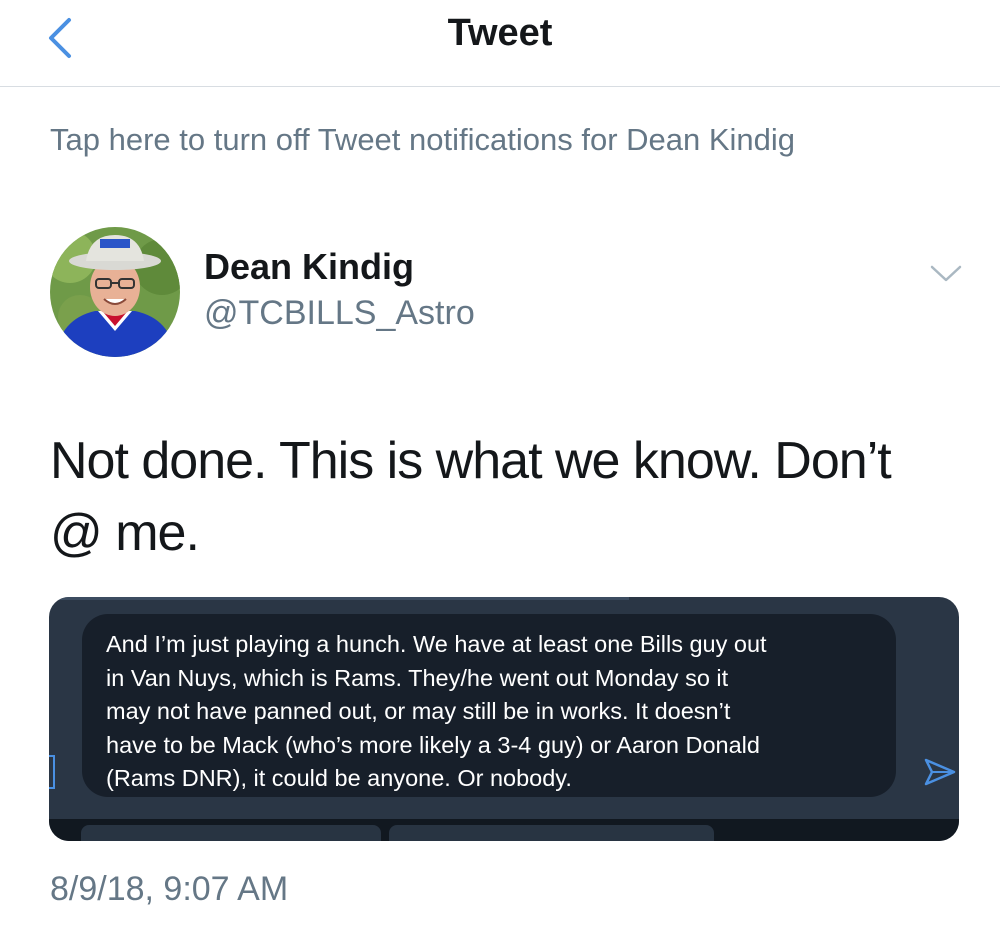 The height and width of the screenshot is (938, 1000). Describe the element at coordinates (940, 772) in the screenshot. I see `send-icon` at that location.